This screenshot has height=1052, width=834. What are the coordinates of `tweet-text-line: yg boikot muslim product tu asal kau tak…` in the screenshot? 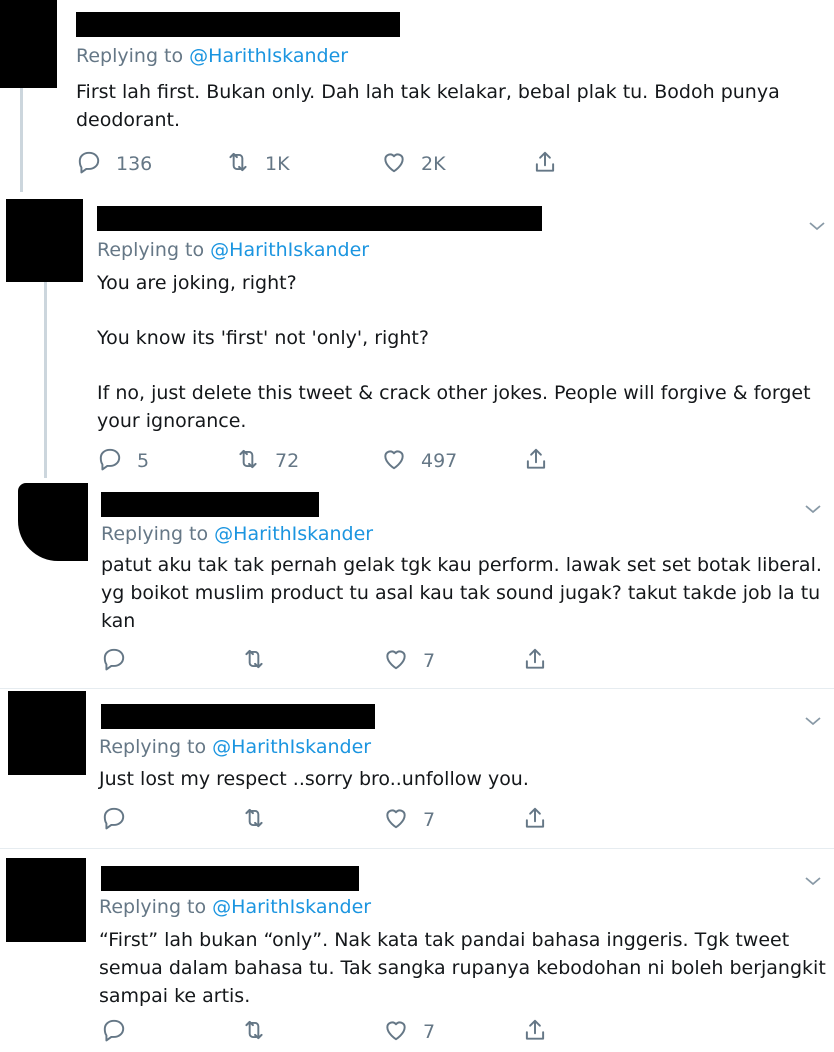 It's located at (461, 593).